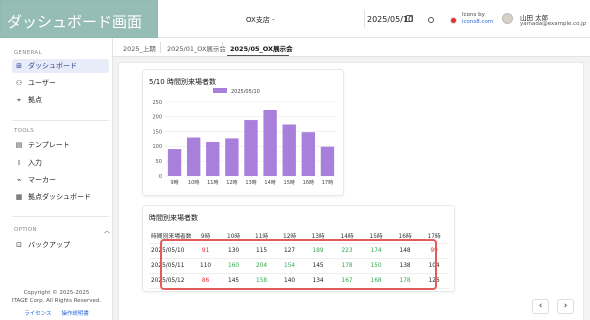  What do you see at coordinates (351, 47) in the screenshot?
I see `tab-bar: 2025_上期 2025/01_OX展示会 2025/05_OX展示会` at bounding box center [351, 47].